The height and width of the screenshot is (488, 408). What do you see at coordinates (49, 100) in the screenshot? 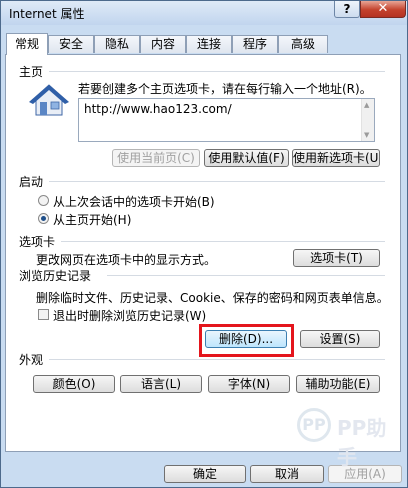
I see `home-icon` at bounding box center [49, 100].